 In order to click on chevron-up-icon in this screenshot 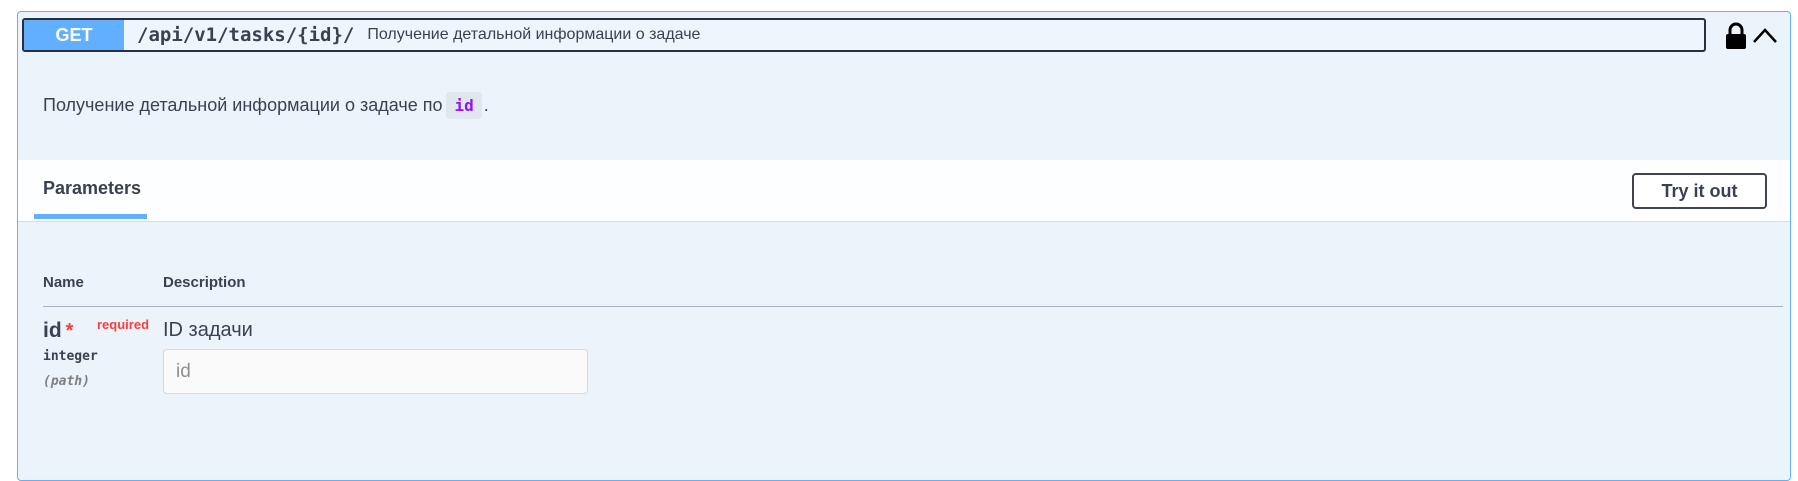, I will do `click(1765, 36)`.